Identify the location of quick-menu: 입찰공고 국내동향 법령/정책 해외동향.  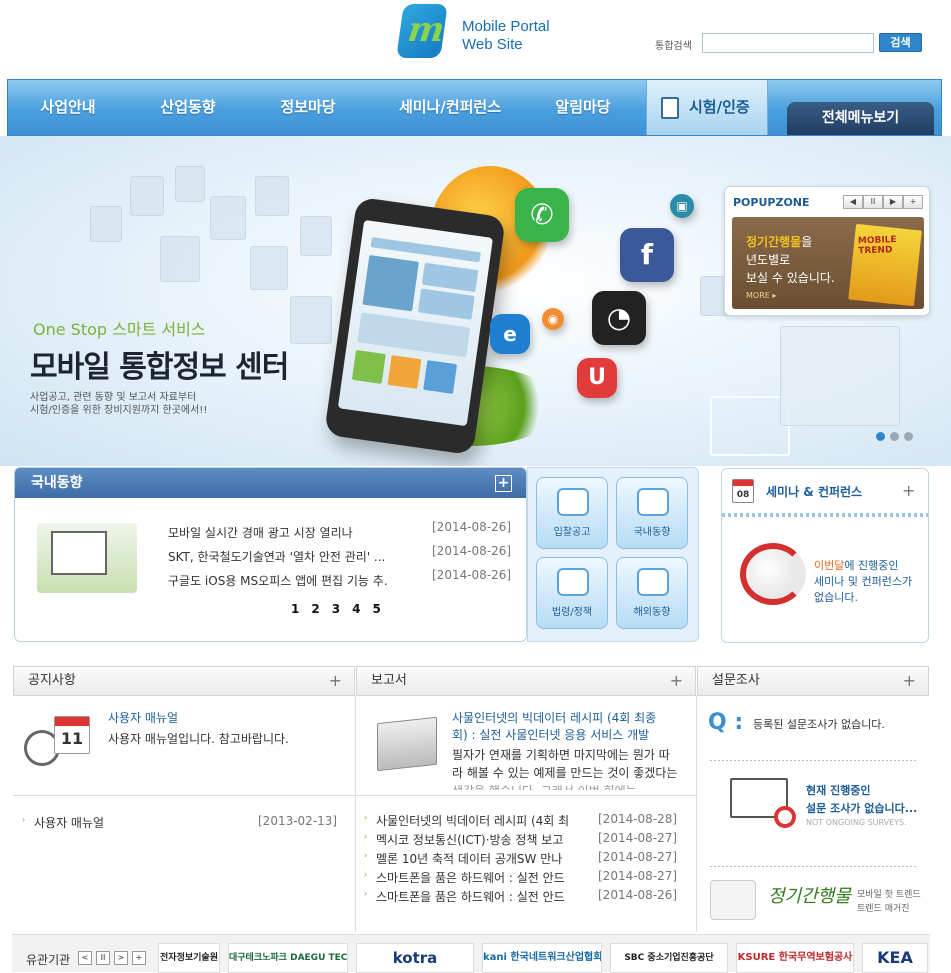
(613, 554).